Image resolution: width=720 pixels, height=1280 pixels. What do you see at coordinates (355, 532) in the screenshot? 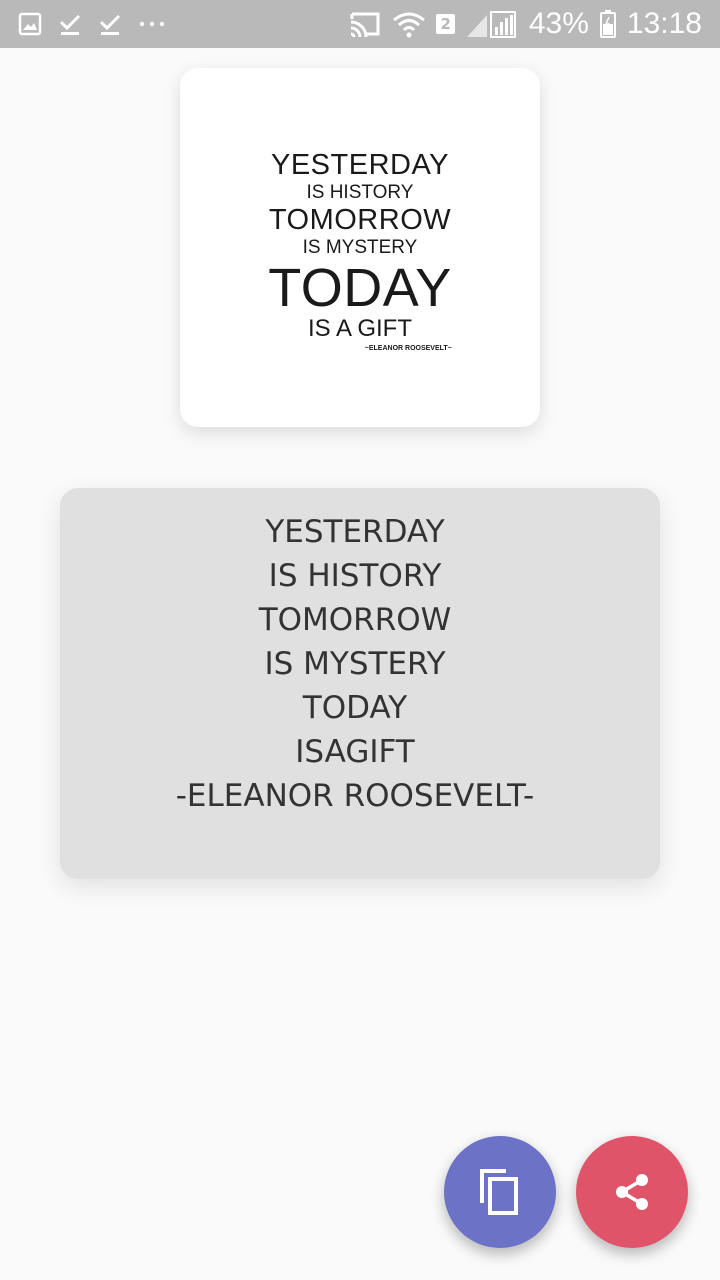
I see `quote-text-line: YESTERDAY` at bounding box center [355, 532].